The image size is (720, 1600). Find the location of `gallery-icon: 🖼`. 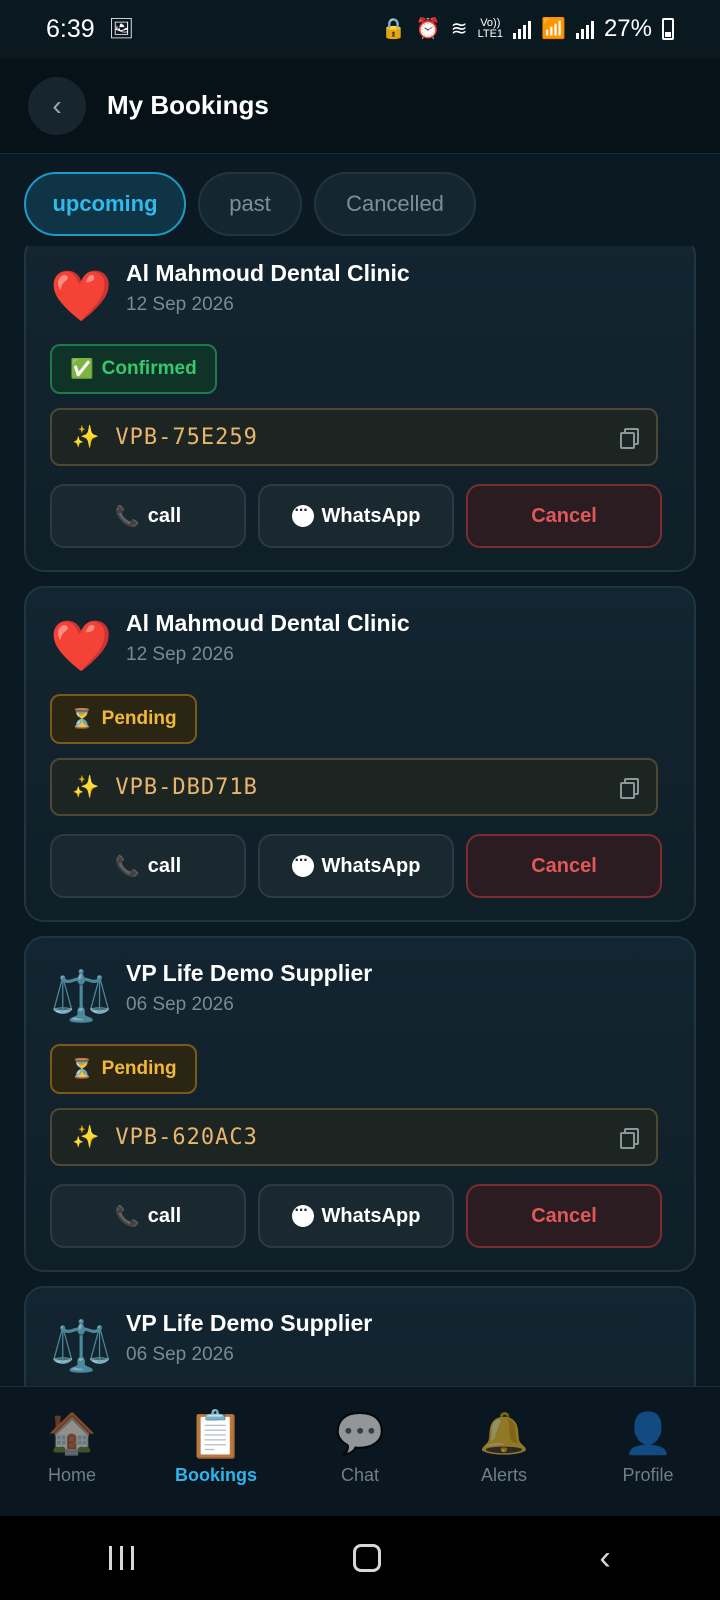

gallery-icon: 🖼 is located at coordinates (121, 29).